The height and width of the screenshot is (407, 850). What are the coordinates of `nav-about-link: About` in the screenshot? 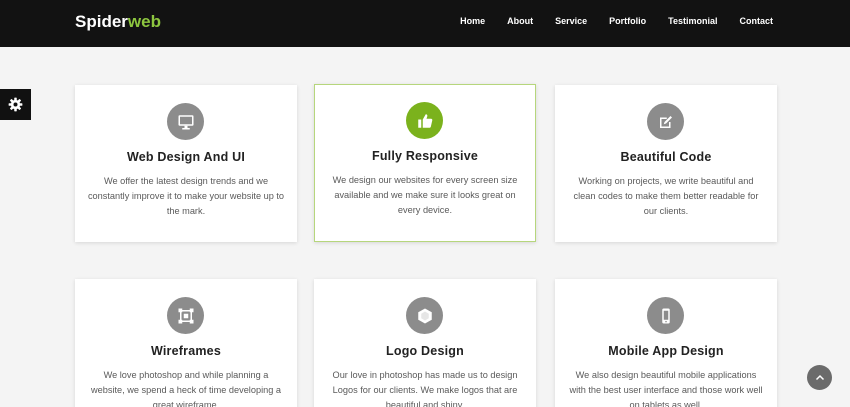 It's located at (520, 21).